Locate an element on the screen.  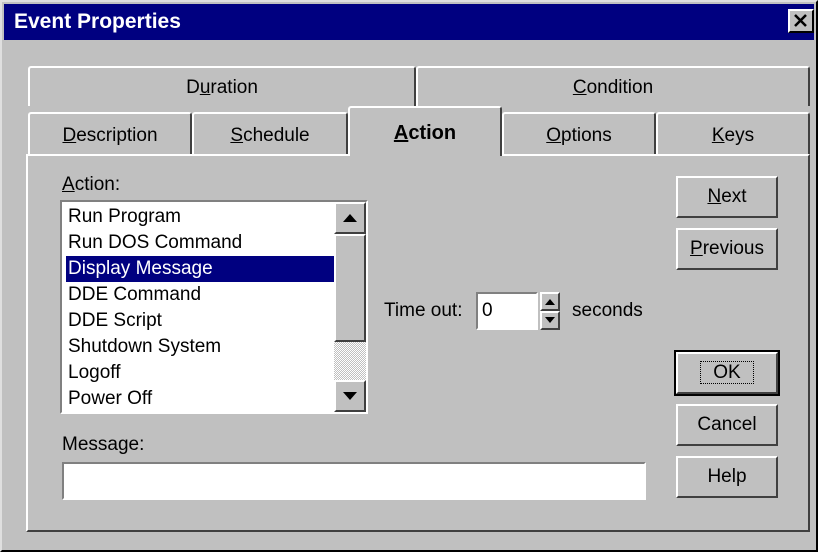
close-button is located at coordinates (801, 21).